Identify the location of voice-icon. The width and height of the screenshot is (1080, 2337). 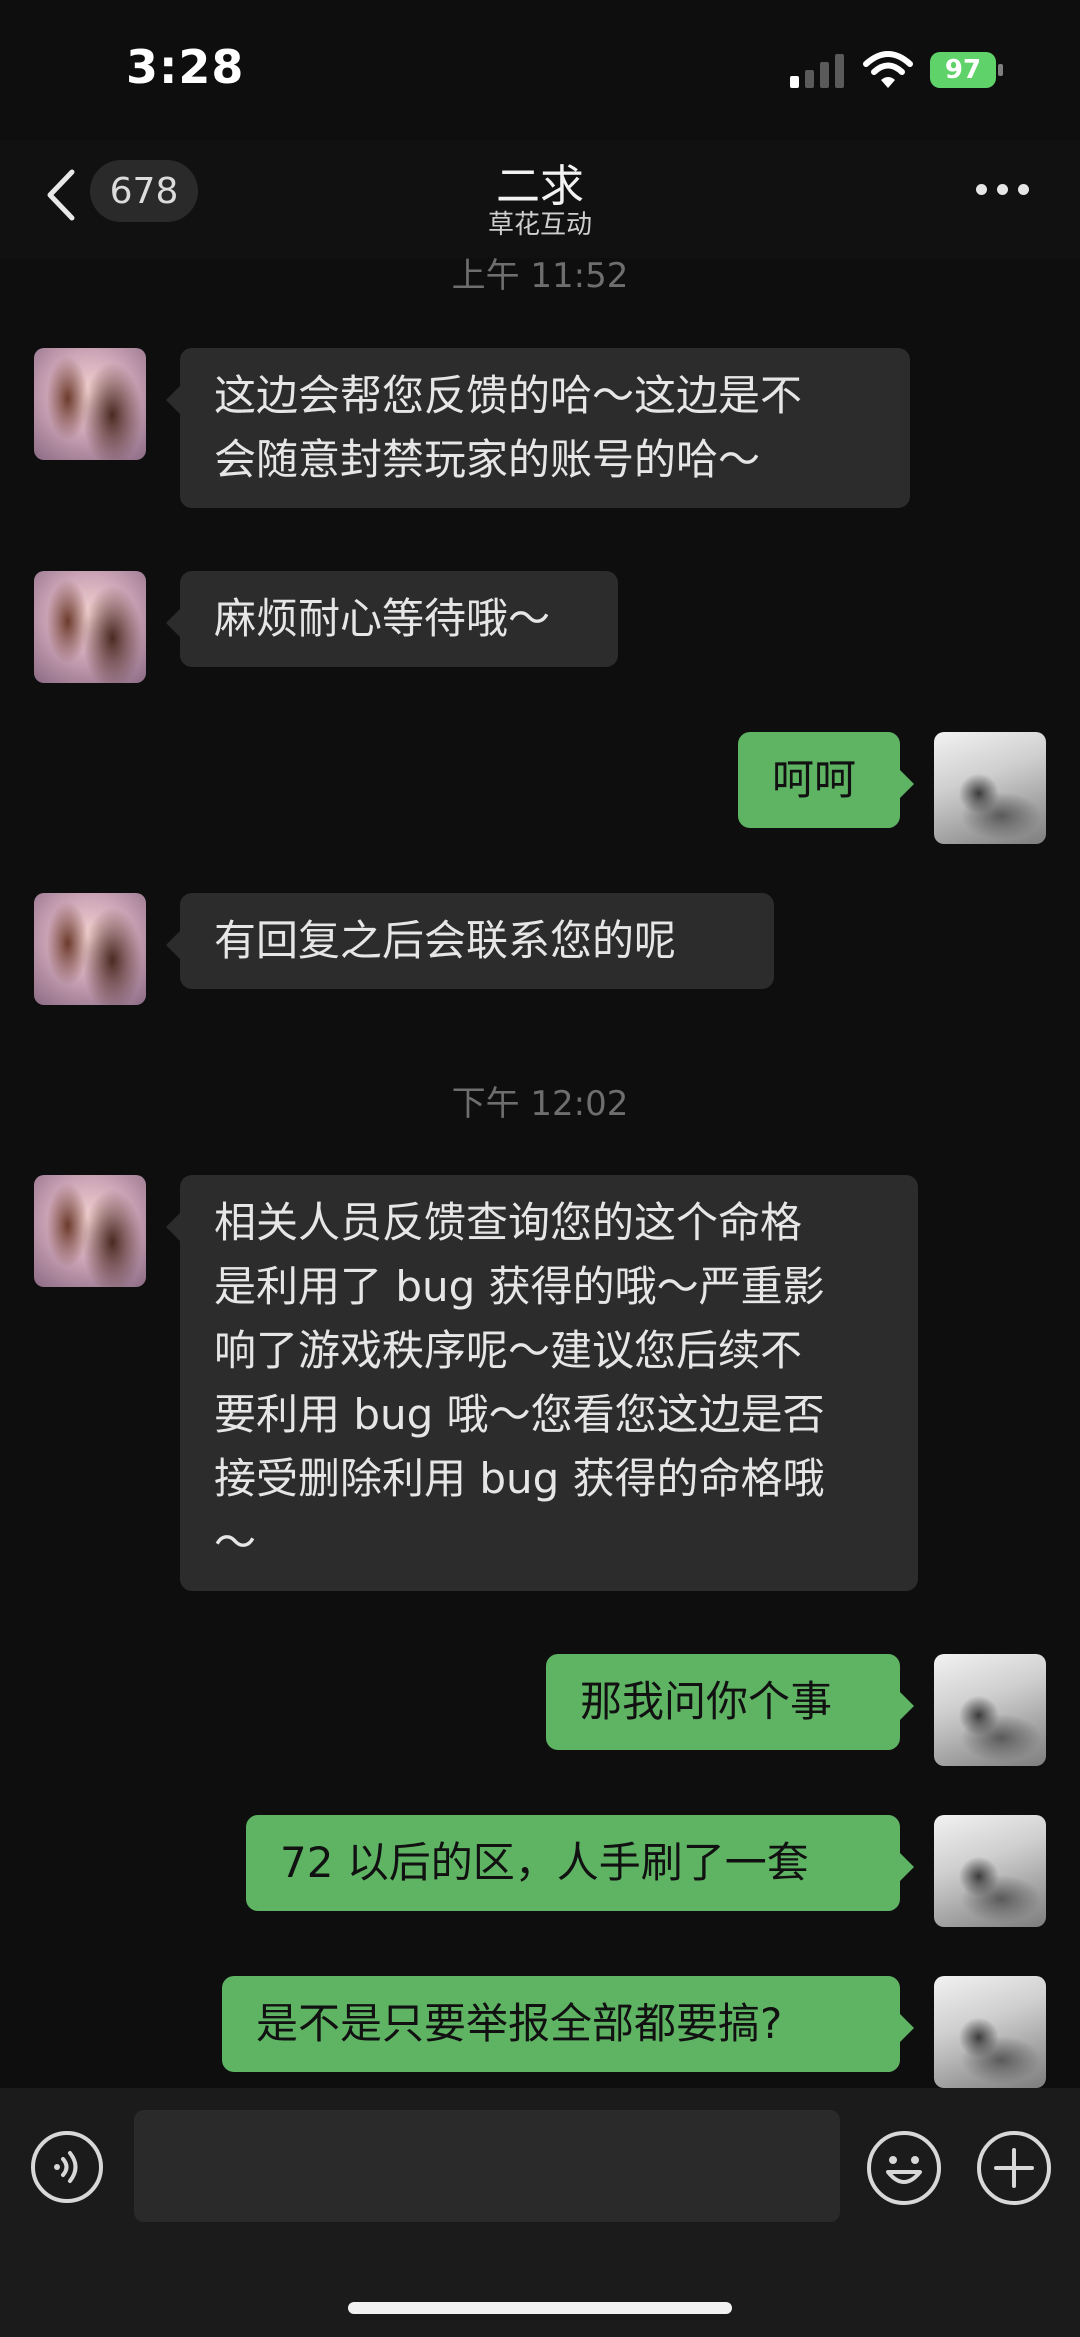
(67, 2167).